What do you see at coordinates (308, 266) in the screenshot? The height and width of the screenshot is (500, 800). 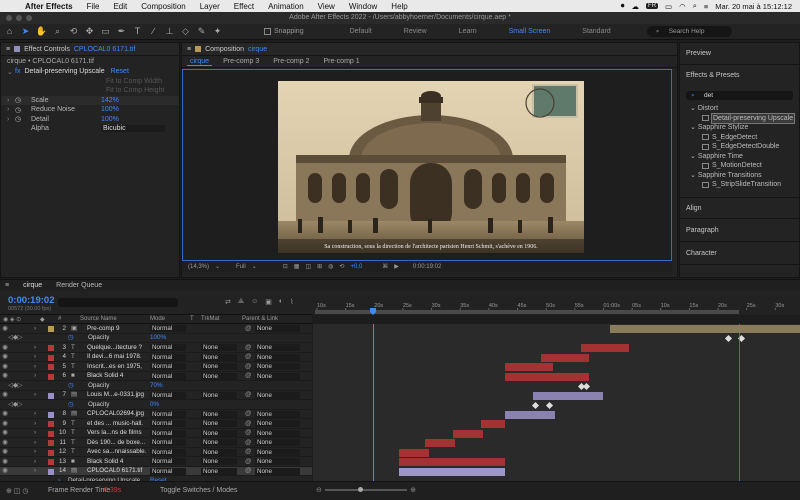 I see `mask-visibility-icon: ◫` at bounding box center [308, 266].